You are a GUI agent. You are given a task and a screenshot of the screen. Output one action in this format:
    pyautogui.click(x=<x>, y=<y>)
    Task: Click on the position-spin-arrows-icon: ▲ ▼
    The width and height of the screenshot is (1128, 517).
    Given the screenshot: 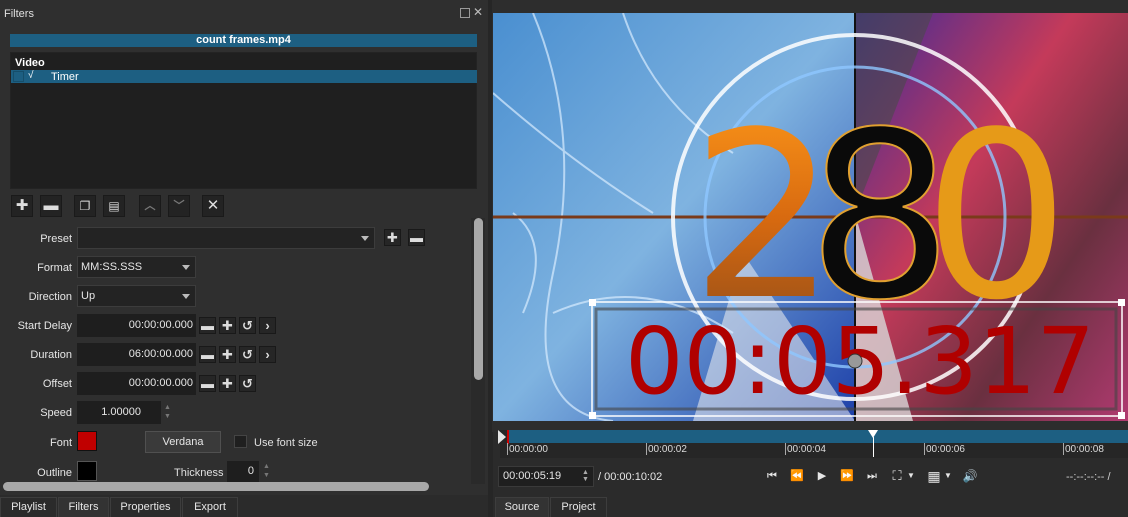 What is the action you would take?
    pyautogui.click(x=586, y=476)
    